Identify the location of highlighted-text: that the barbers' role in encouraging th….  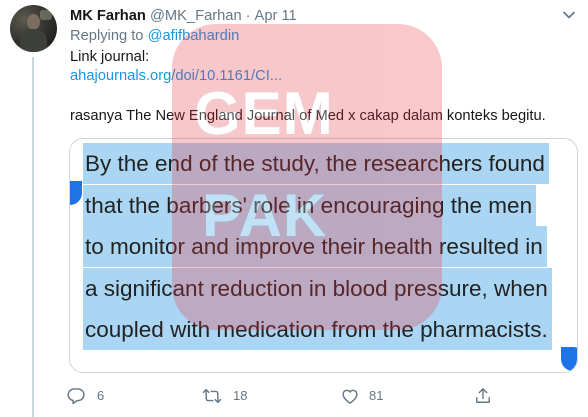
(310, 205).